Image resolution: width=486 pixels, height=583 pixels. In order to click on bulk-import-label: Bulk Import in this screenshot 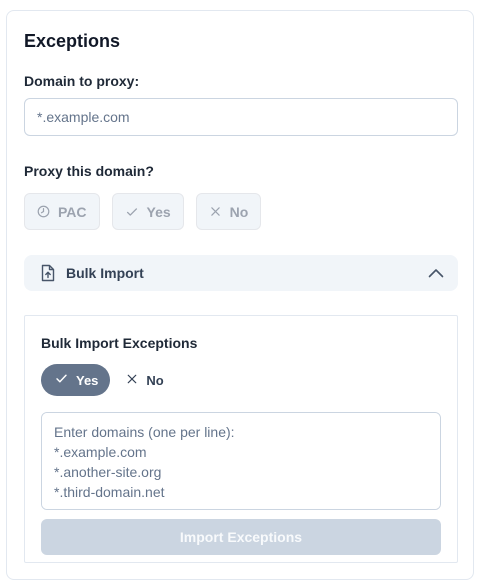, I will do `click(105, 273)`.